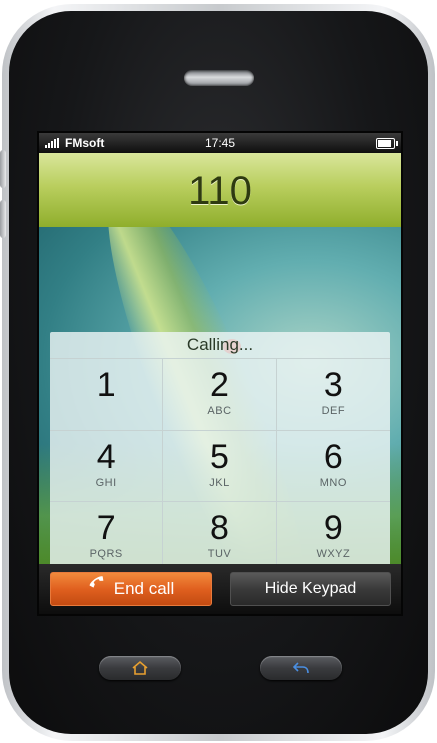 The image size is (437, 743). I want to click on home-button, so click(140, 668).